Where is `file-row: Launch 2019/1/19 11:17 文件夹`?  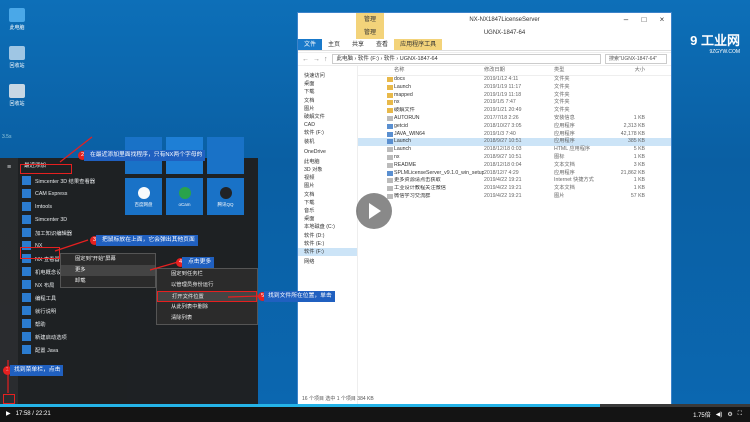
file-row: Launch 2019/1/19 11:17 文件夹 is located at coordinates (514, 88).